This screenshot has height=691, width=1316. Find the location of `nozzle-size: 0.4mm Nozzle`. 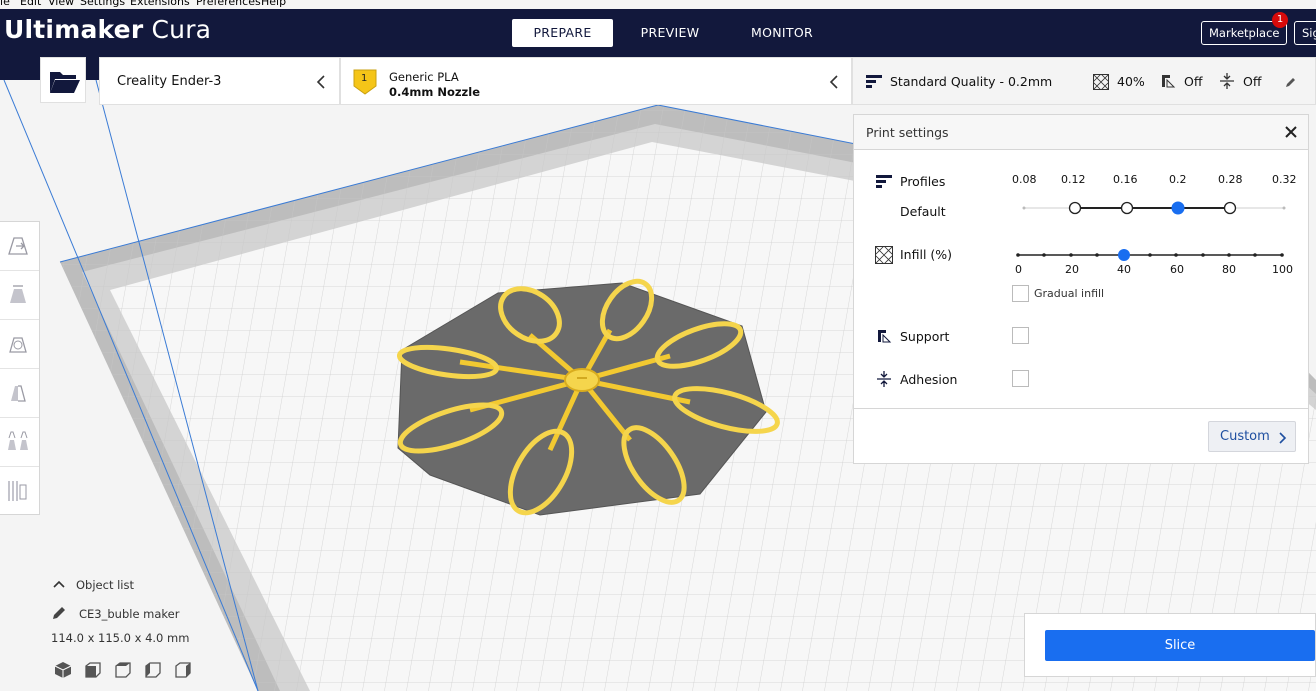

nozzle-size: 0.4mm Nozzle is located at coordinates (434, 92).